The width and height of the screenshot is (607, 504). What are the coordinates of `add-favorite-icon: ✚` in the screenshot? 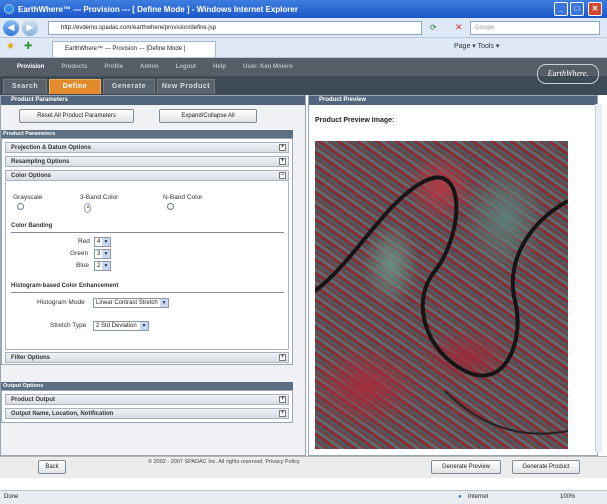 It's located at (28, 46).